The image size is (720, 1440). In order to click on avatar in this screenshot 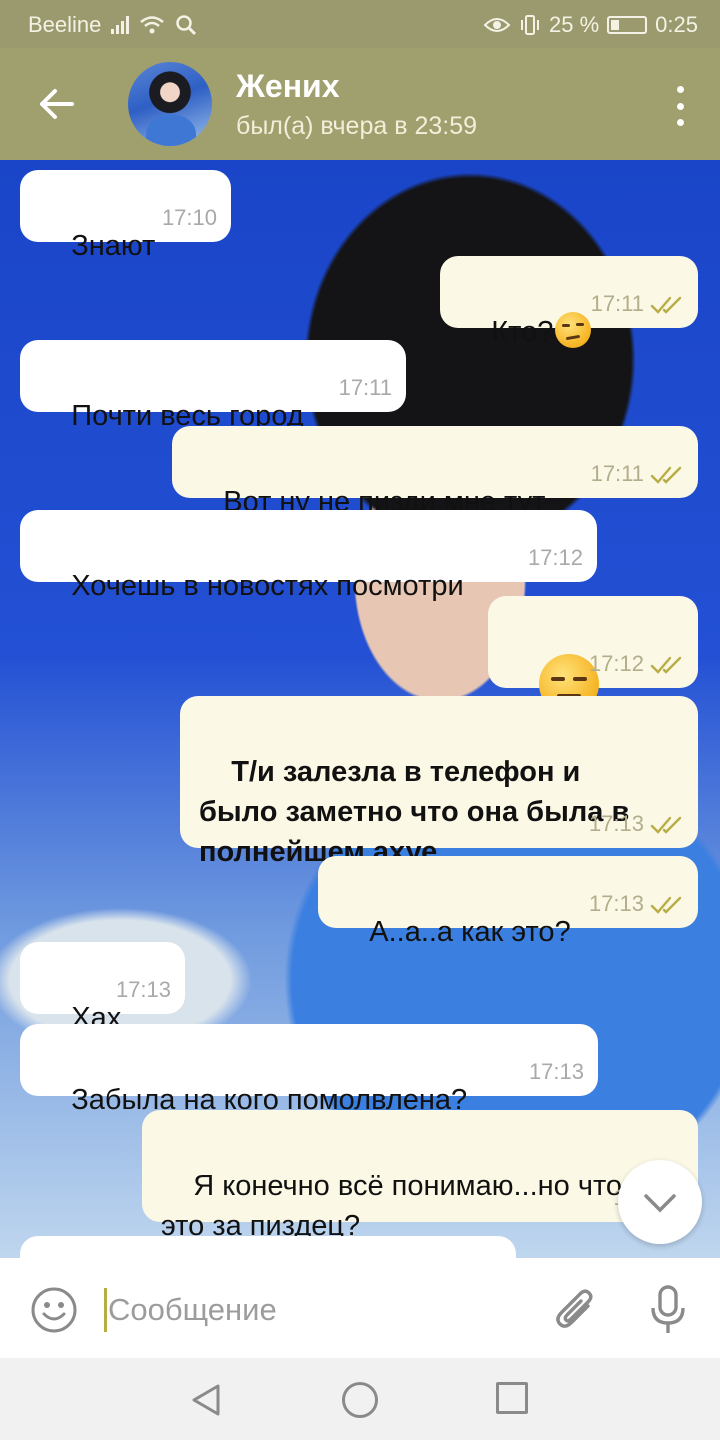, I will do `click(170, 104)`.